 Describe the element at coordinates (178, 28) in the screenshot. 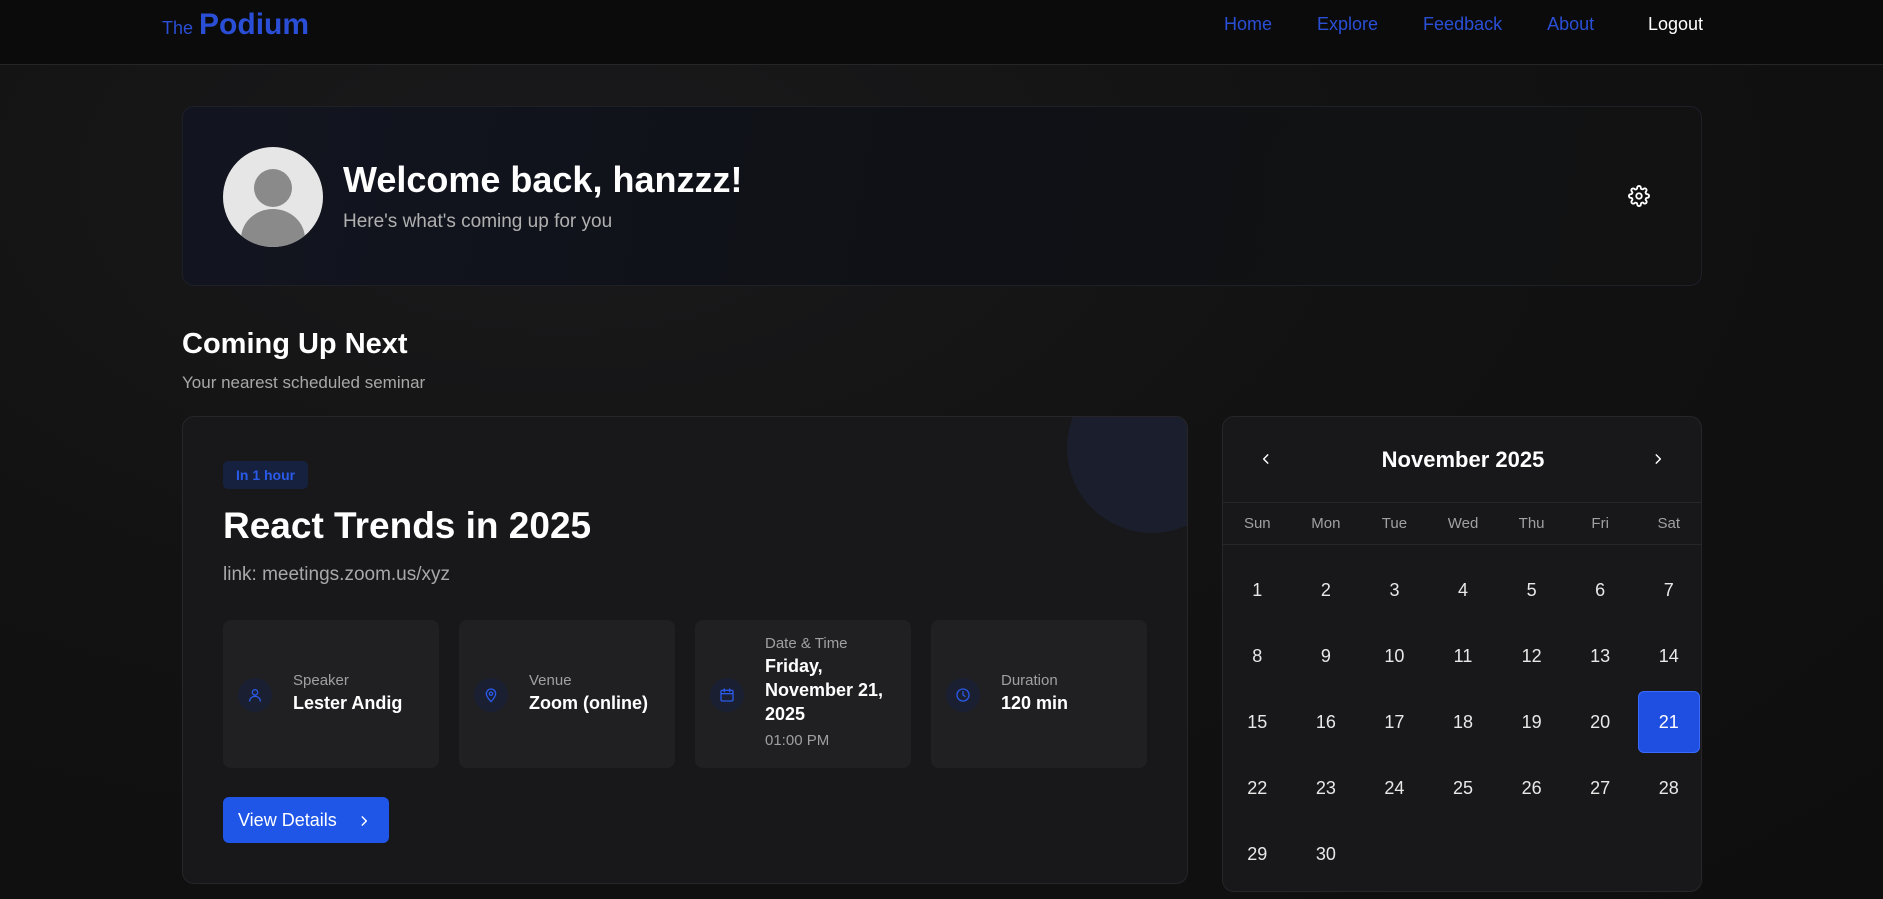

I see `brand-prefix: The` at that location.